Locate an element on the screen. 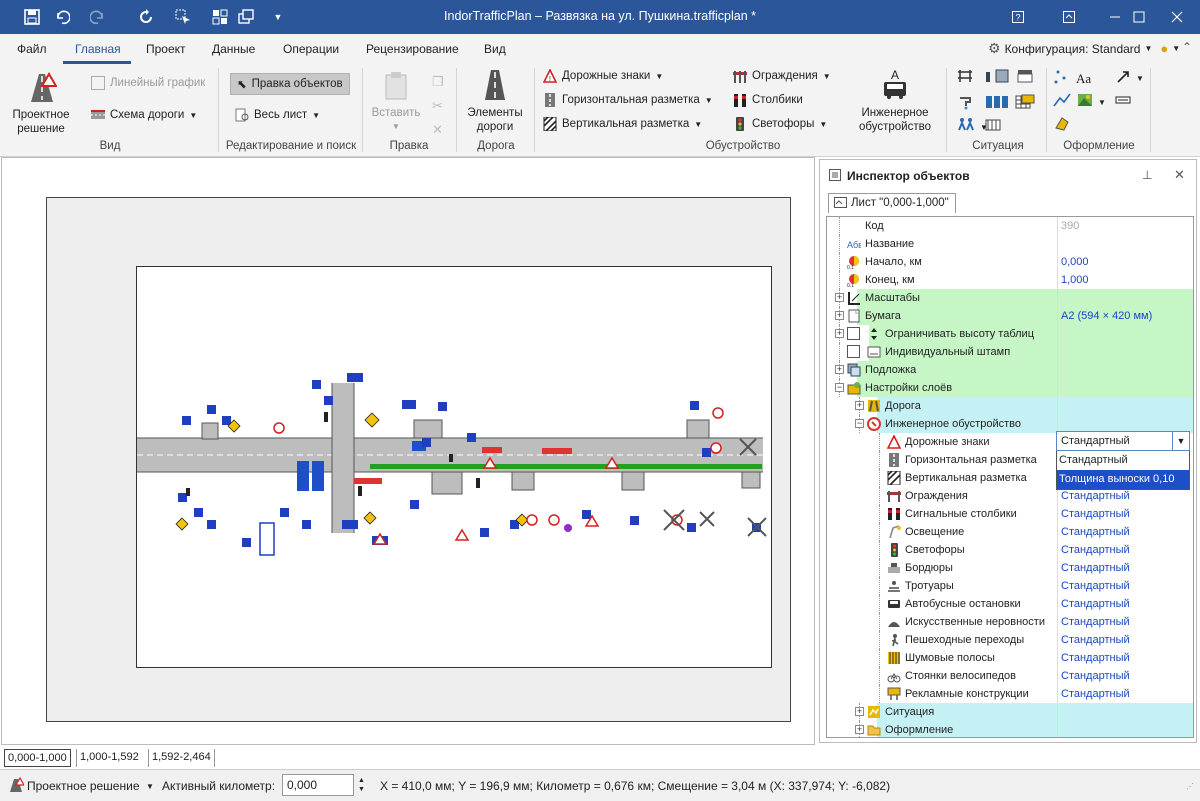 This screenshot has height=801, width=1200. points-icon is located at coordinates (1060, 77).